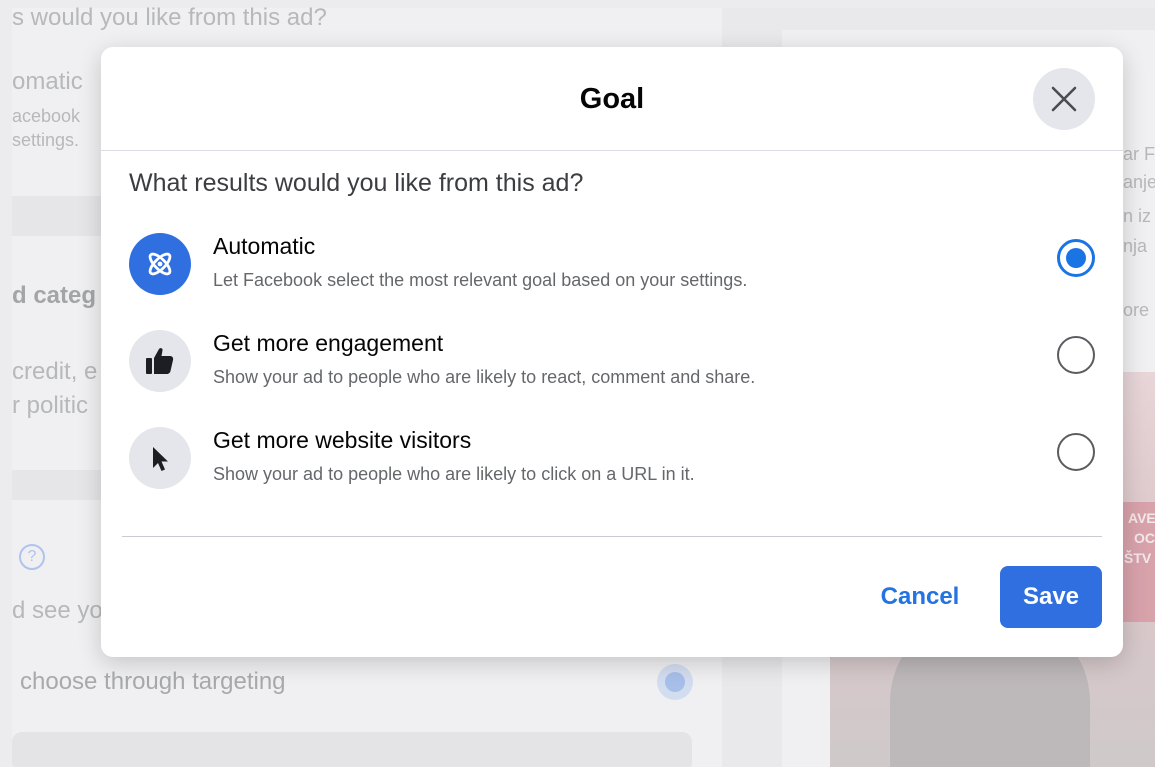 This screenshot has height=767, width=1155. Describe the element at coordinates (57, 610) in the screenshot. I see `background-text: d see yo` at that location.